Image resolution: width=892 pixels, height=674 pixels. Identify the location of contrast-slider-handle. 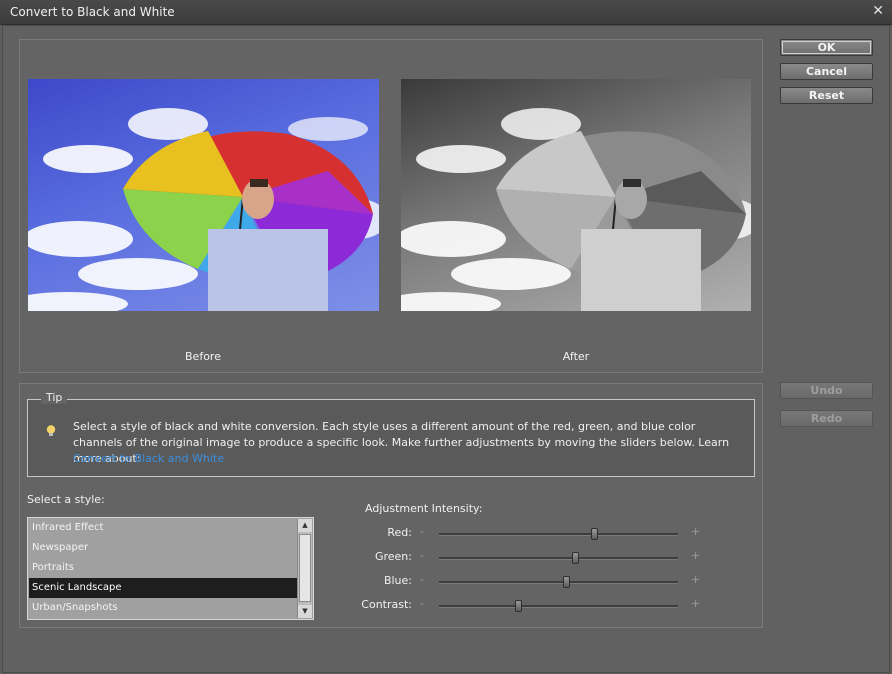
(518, 606).